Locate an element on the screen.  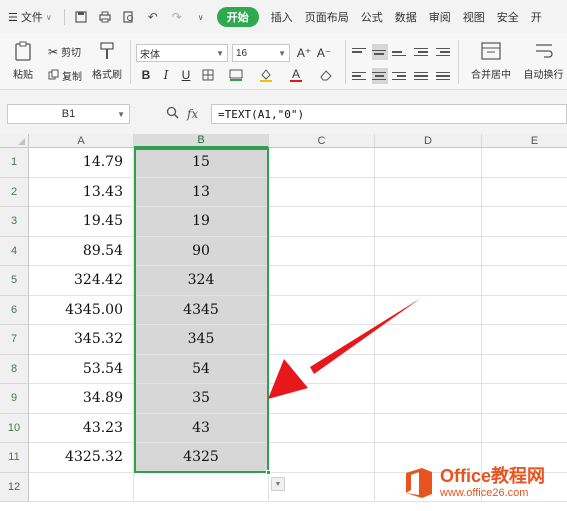
chevron-down-icon: ∨ is located at coordinates (48, 17).